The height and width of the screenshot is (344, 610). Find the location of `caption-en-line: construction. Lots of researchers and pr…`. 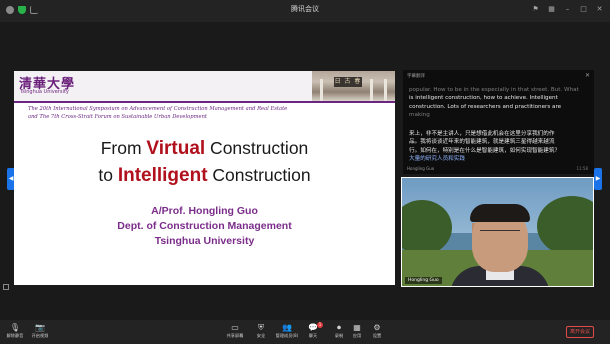

caption-en-line: construction. Lots of researchers and pr… is located at coordinates (485, 106).